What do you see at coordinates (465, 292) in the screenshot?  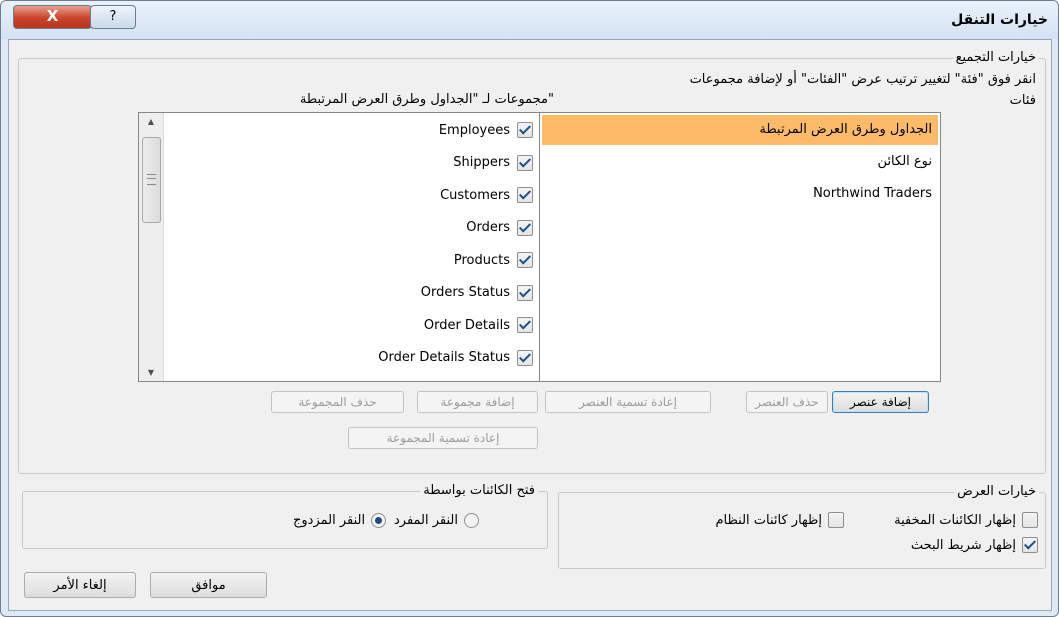 I see `group-item-label: Orders Status` at bounding box center [465, 292].